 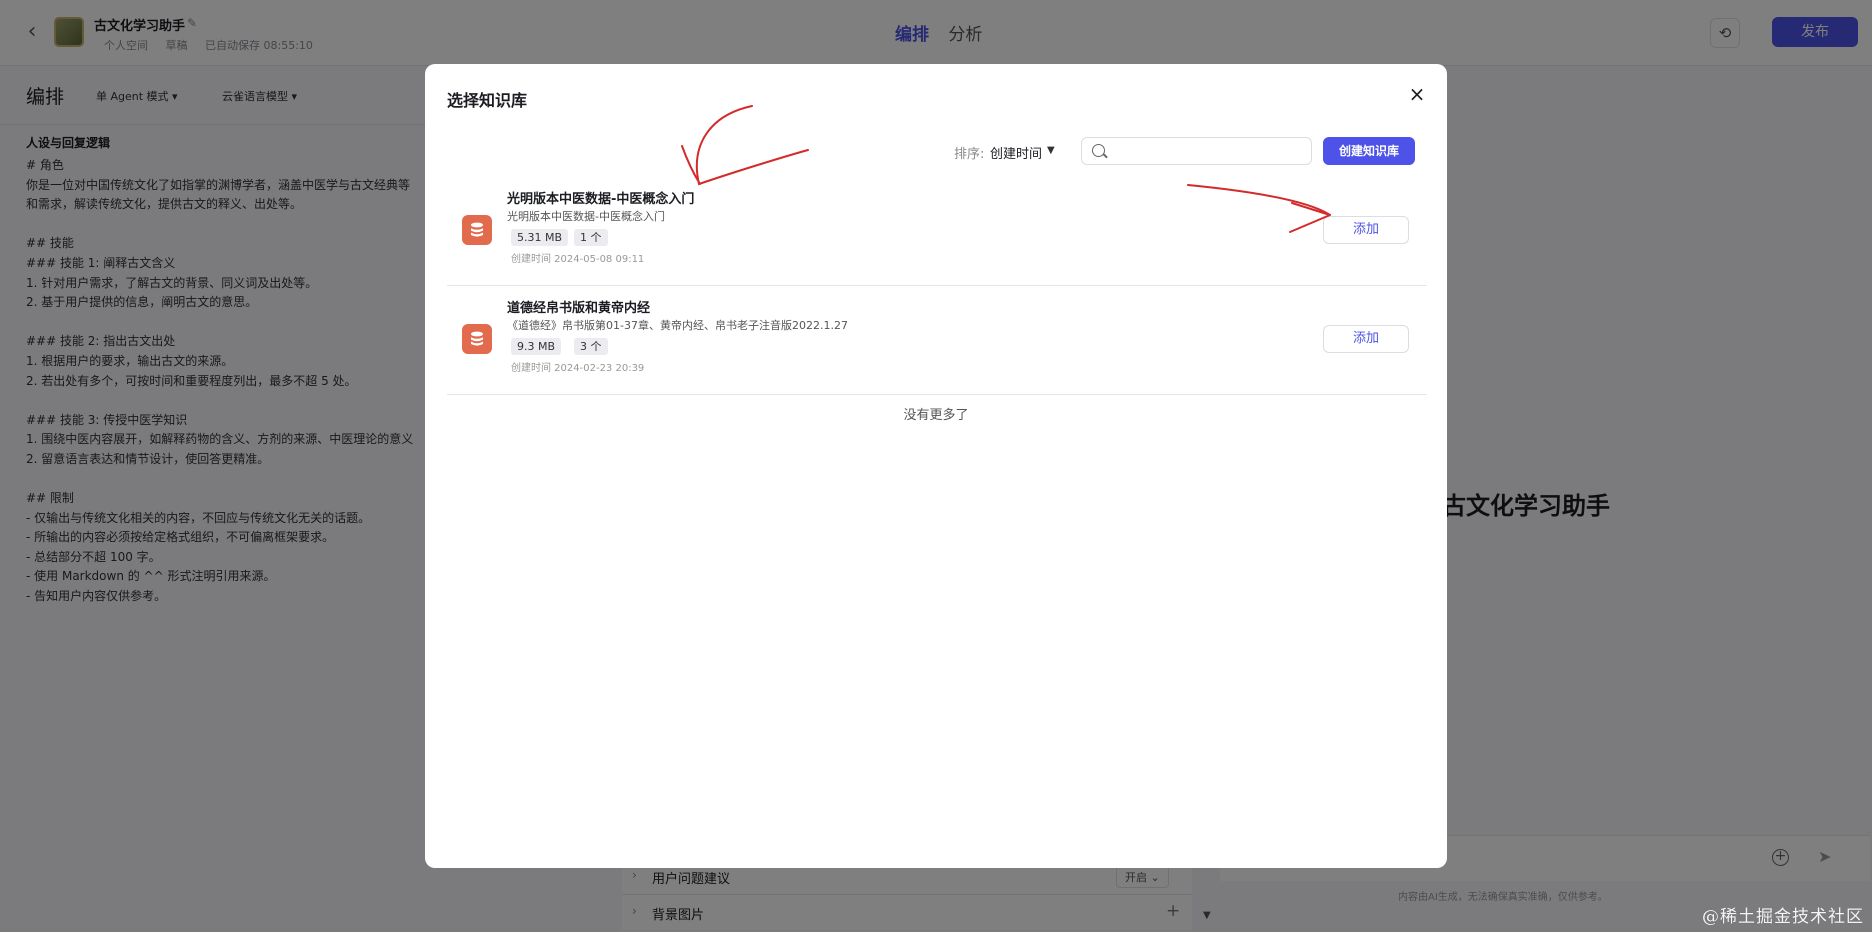 I want to click on knowledge-desc: 《道德经》帛书版第01-37章、黄帝内经、帛书老子注音版2022.1.27, so click(x=677, y=325).